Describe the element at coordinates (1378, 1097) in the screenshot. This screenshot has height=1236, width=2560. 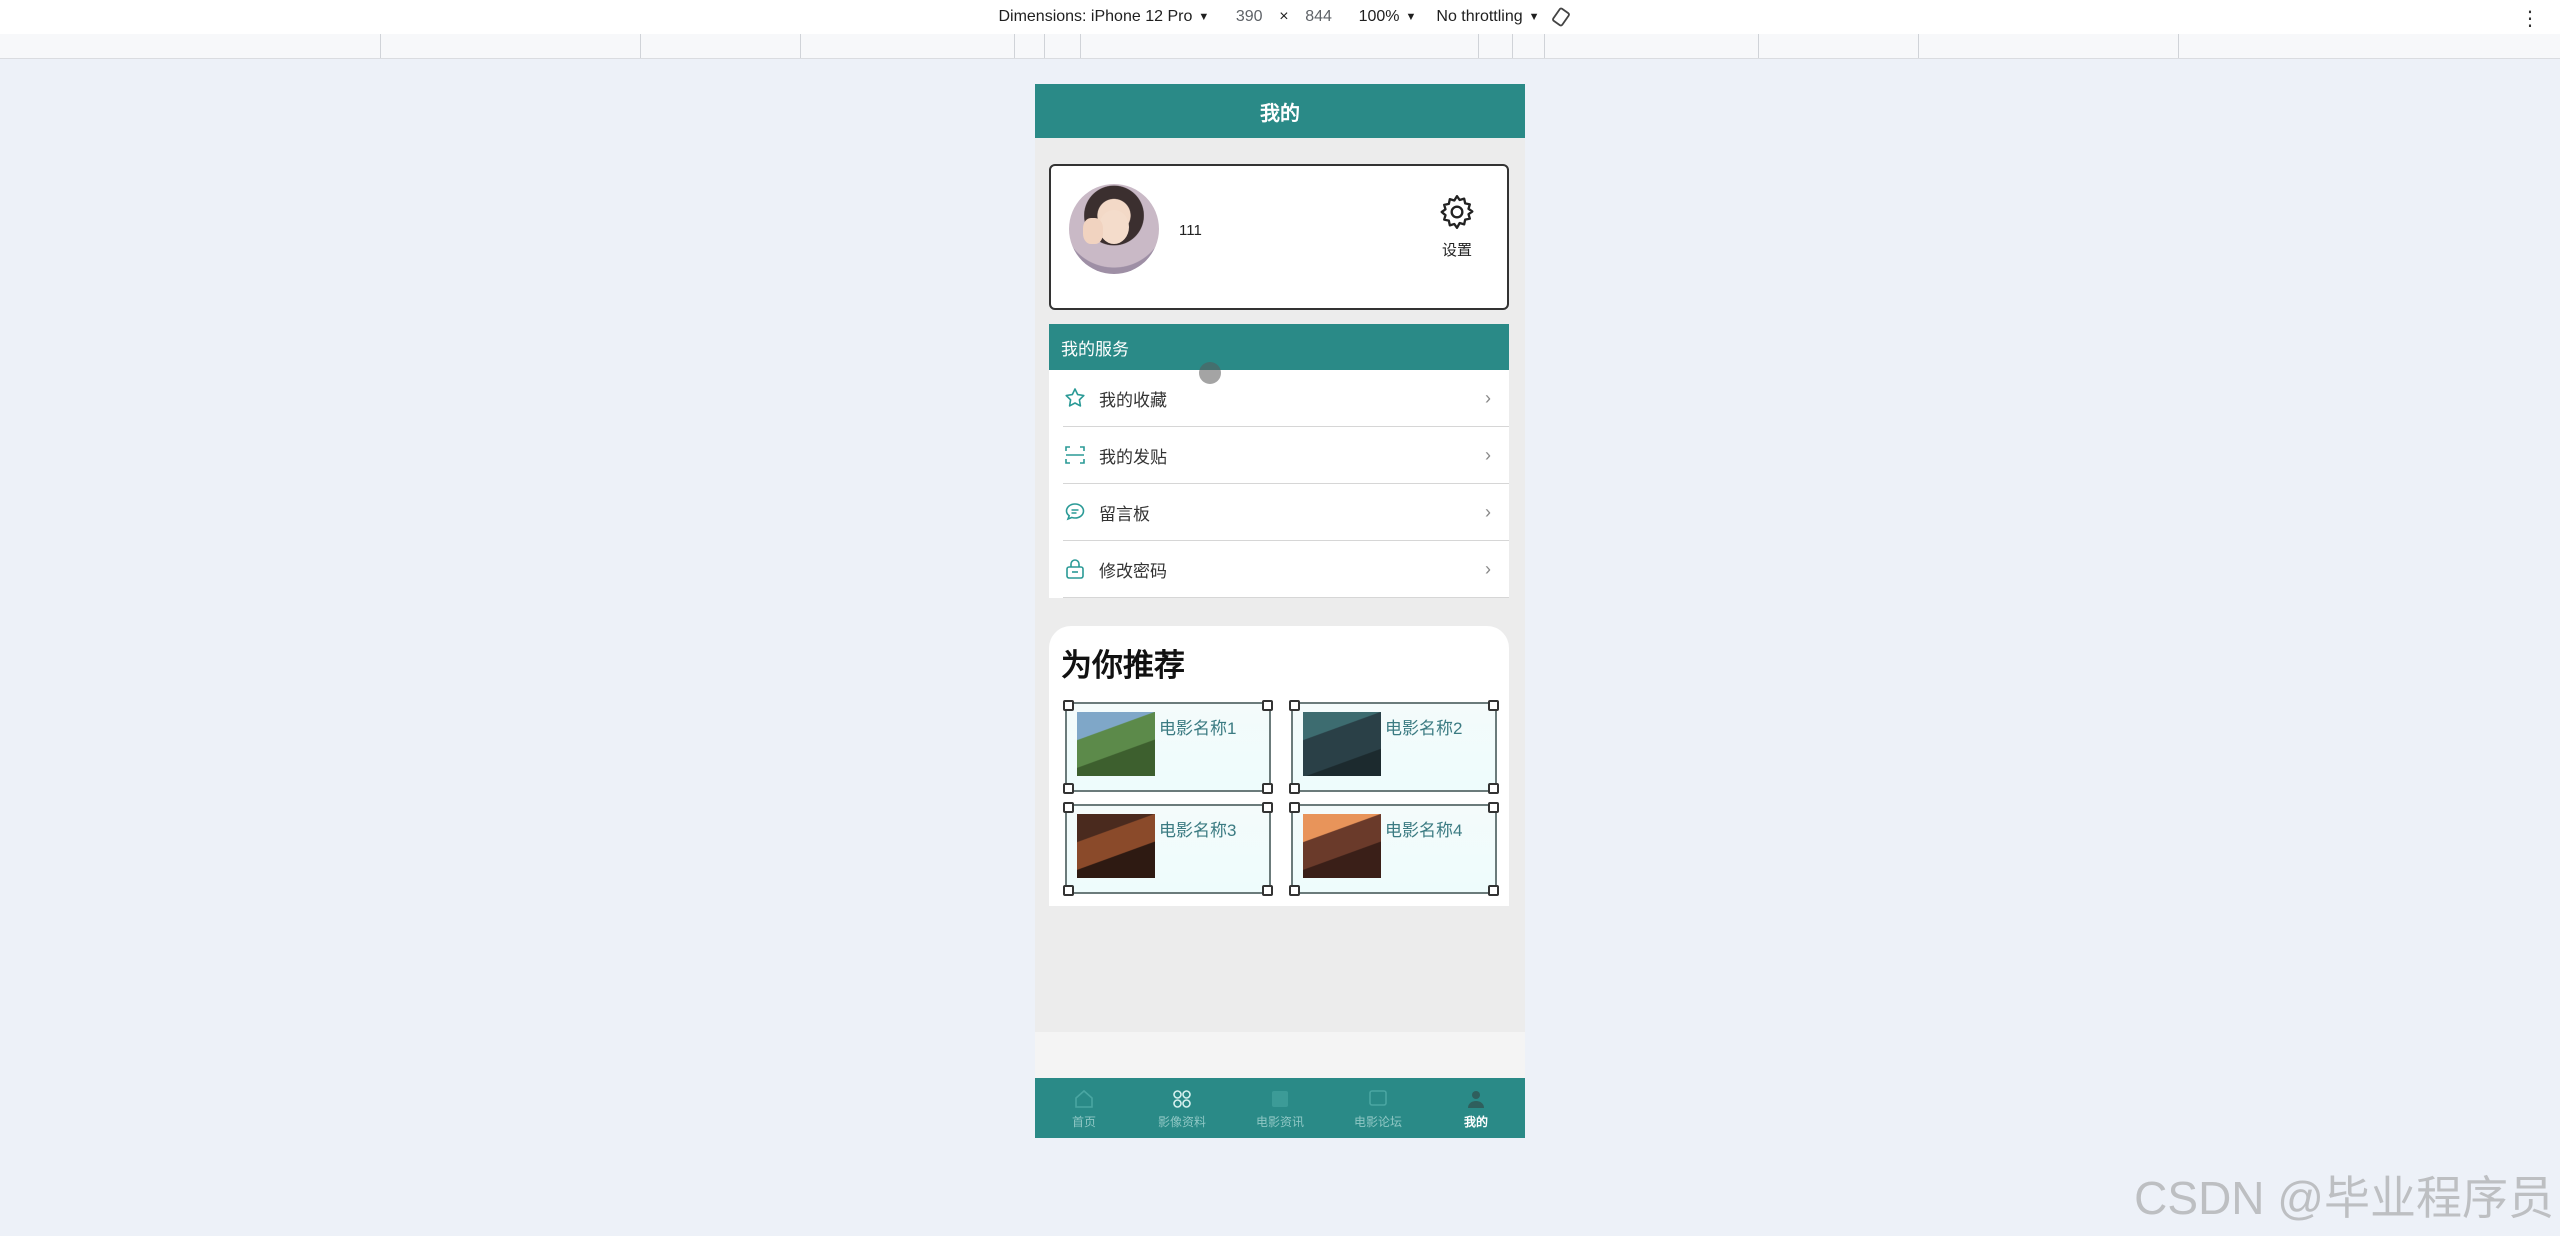
I see `forum-icon` at that location.